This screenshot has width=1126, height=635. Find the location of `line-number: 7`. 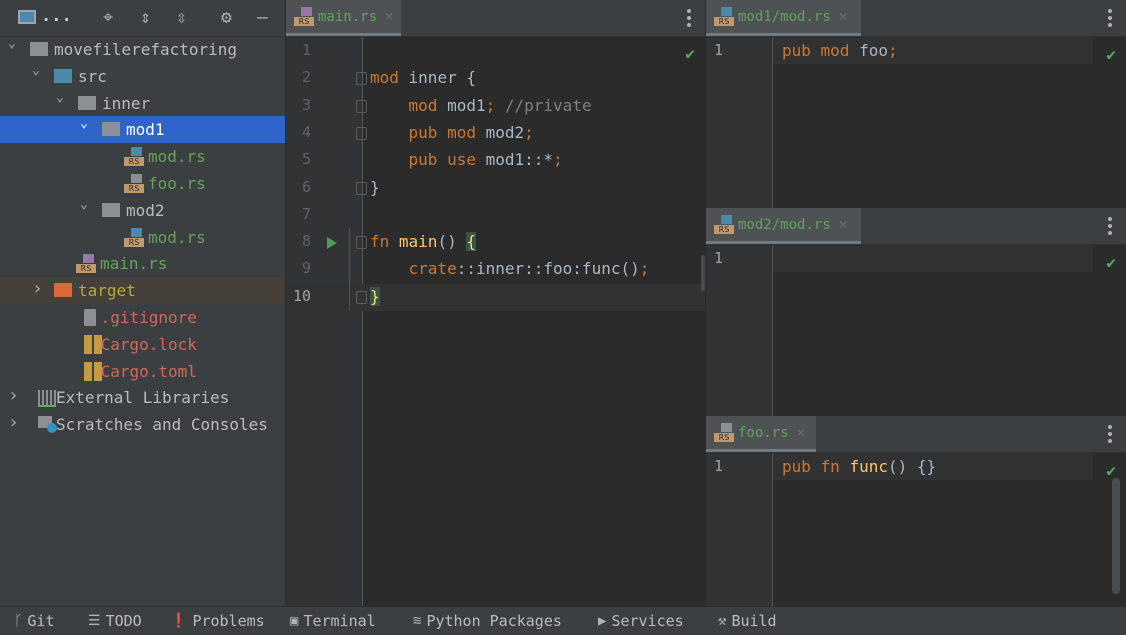

line-number: 7 is located at coordinates (306, 213).